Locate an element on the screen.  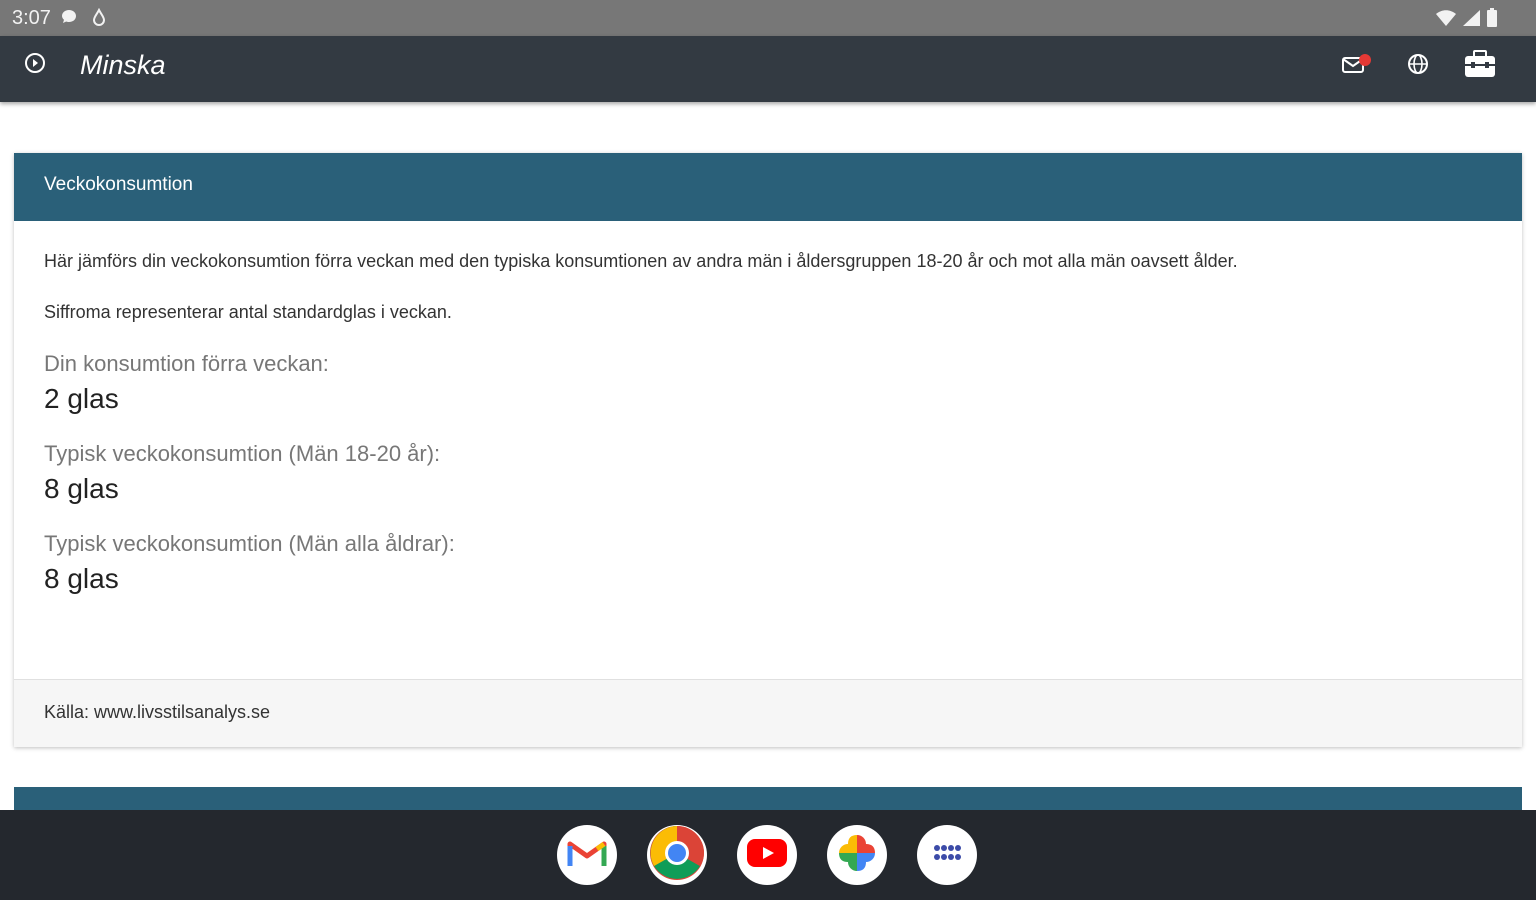
chrome-app is located at coordinates (677, 855).